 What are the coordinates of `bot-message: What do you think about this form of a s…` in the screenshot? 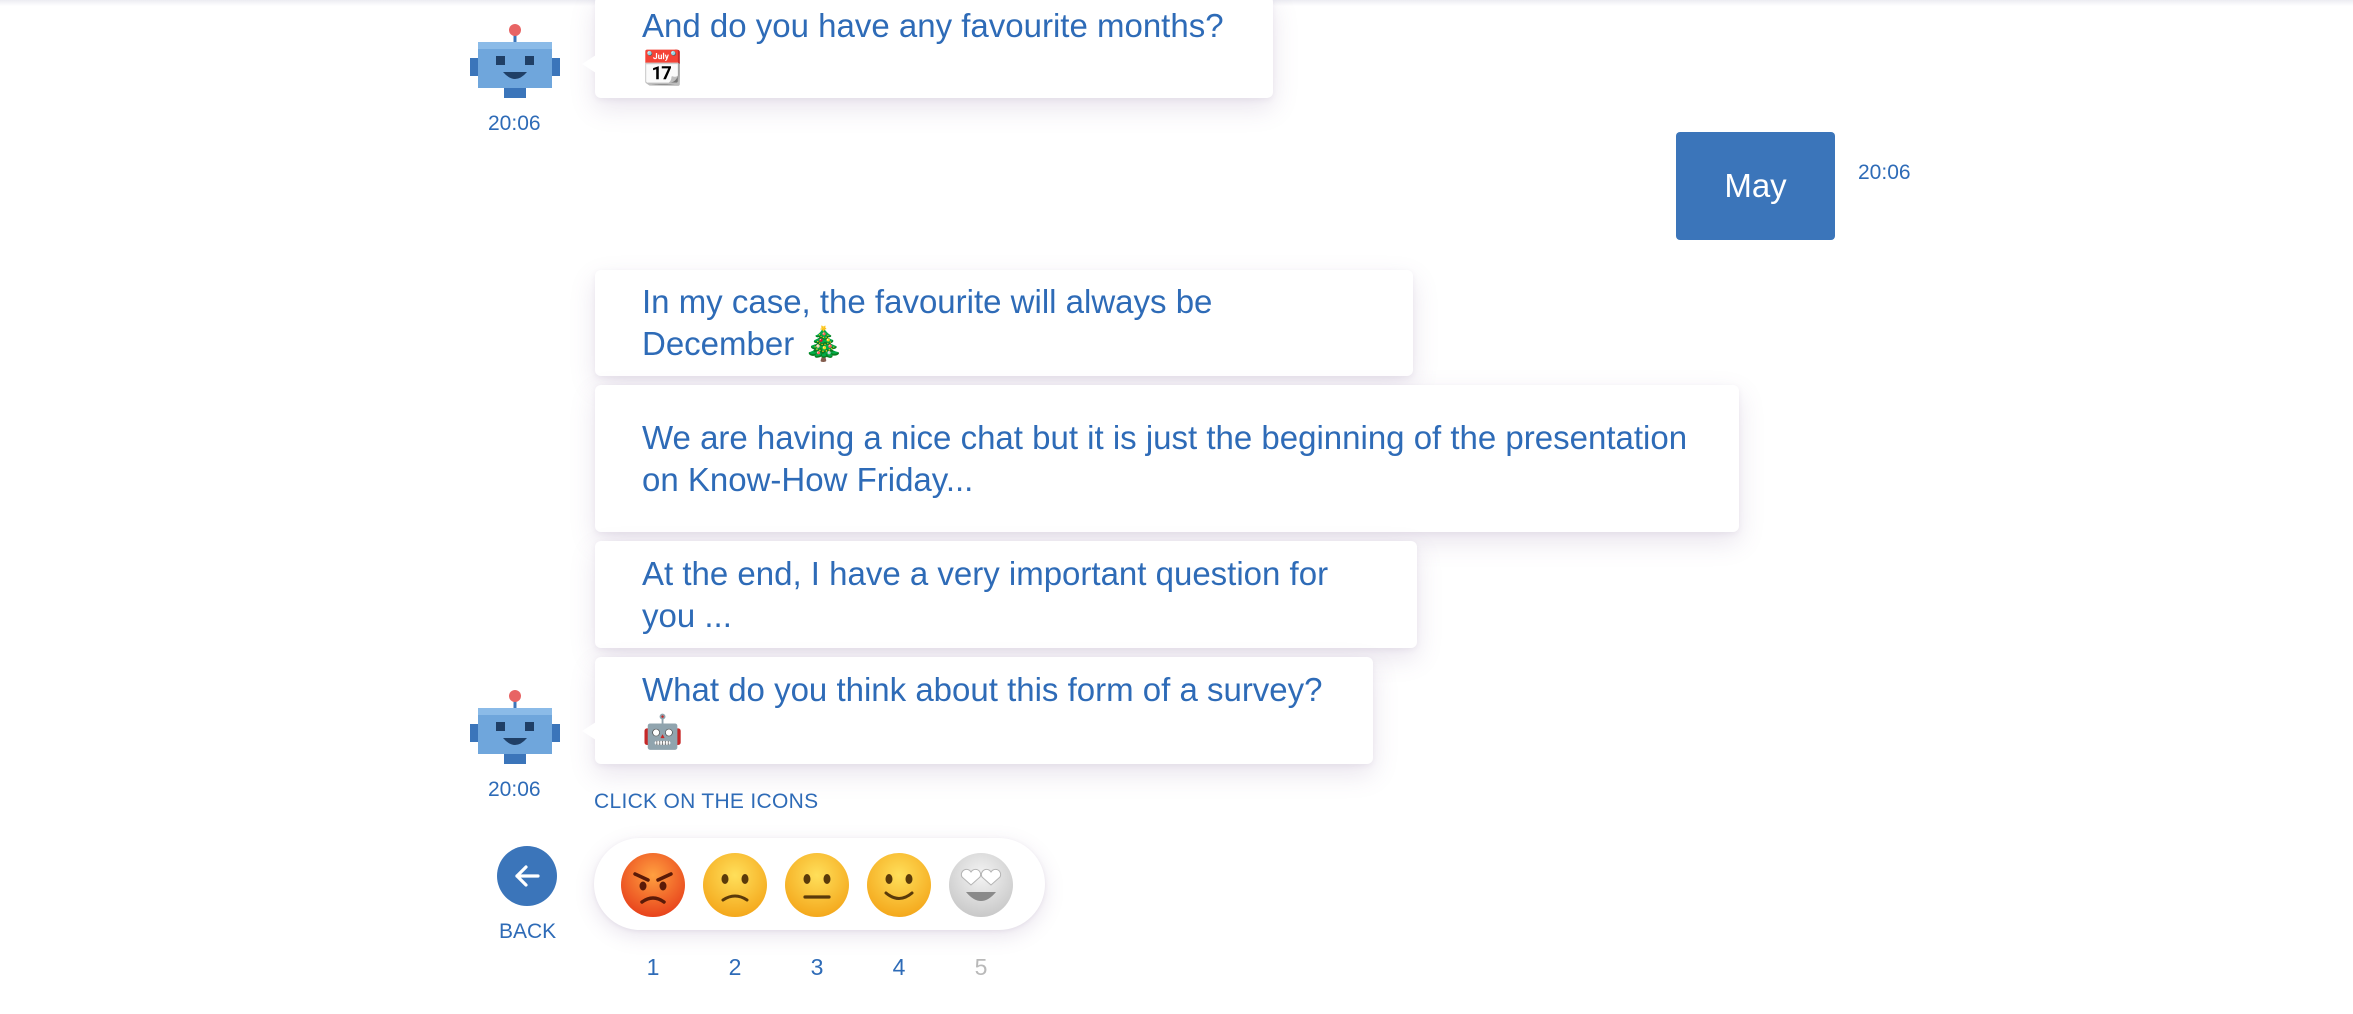 It's located at (984, 710).